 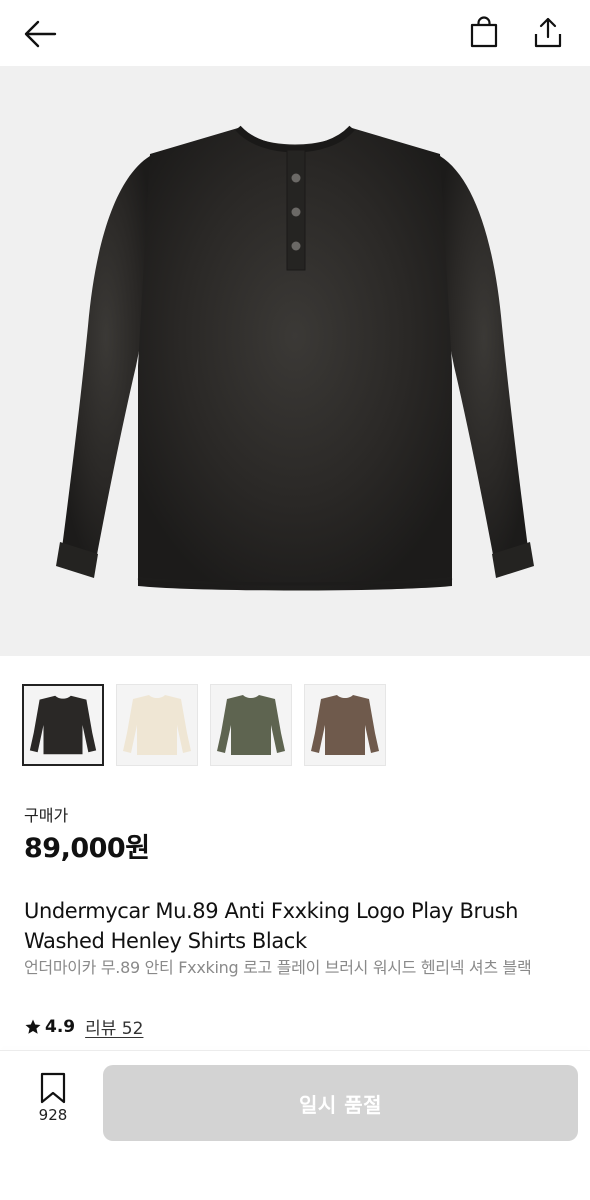 I want to click on share-button, so click(x=548, y=32).